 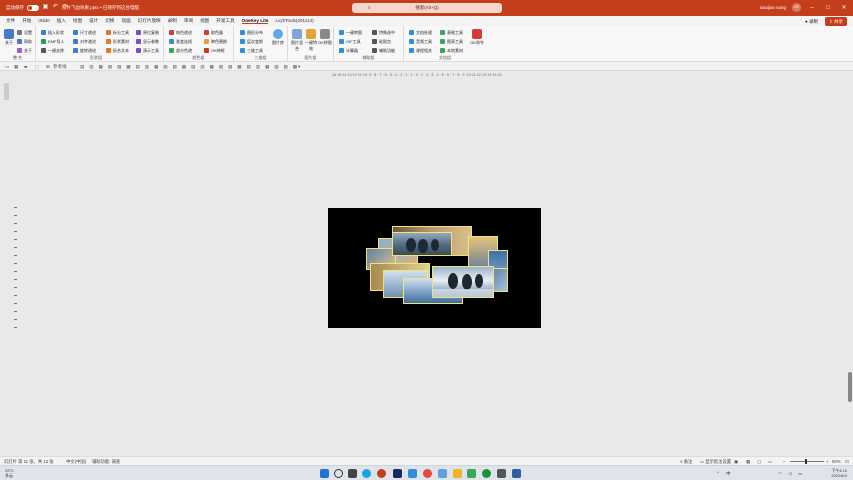 What do you see at coordinates (24, 50) in the screenshot?
I see `about-button: 关于` at bounding box center [24, 50].